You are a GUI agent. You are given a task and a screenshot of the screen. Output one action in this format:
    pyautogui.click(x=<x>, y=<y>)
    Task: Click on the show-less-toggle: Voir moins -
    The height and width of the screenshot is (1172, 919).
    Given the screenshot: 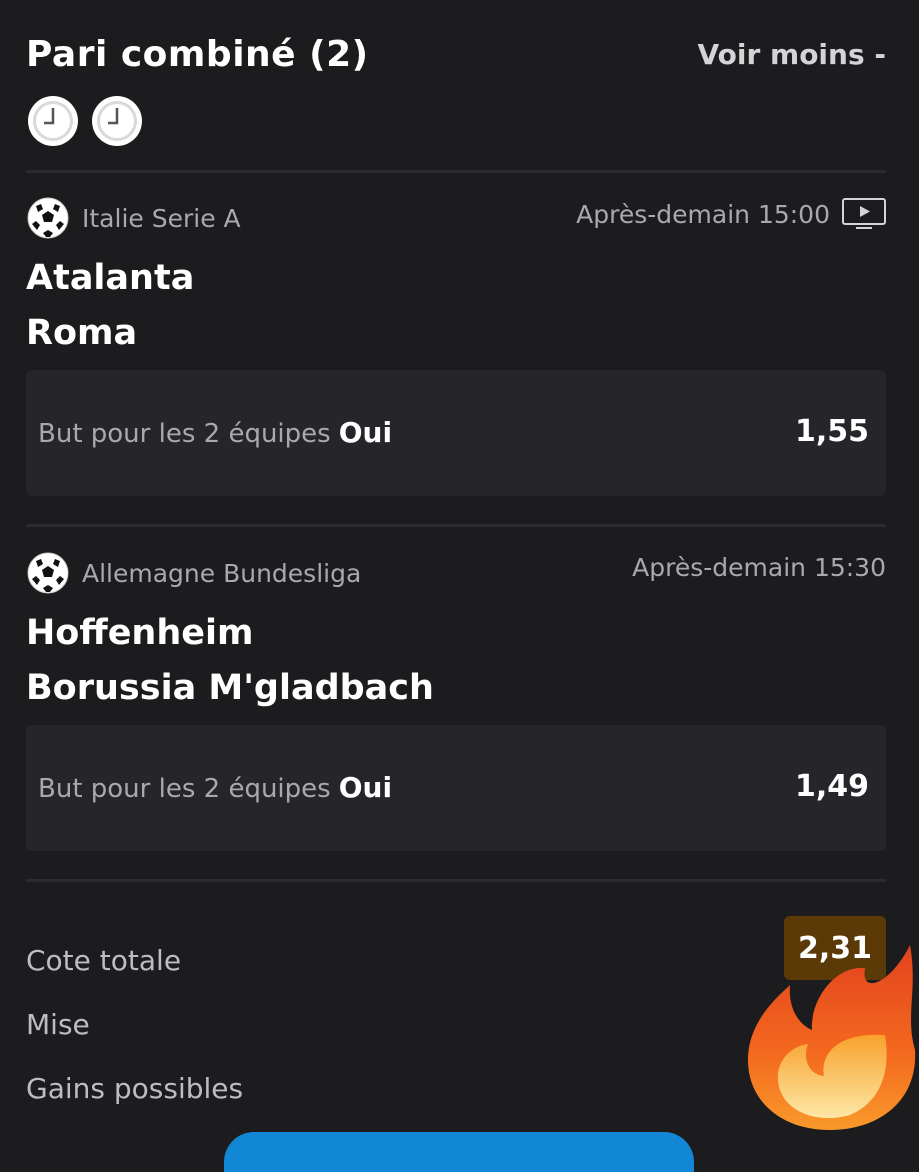 What is the action you would take?
    pyautogui.click(x=791, y=54)
    